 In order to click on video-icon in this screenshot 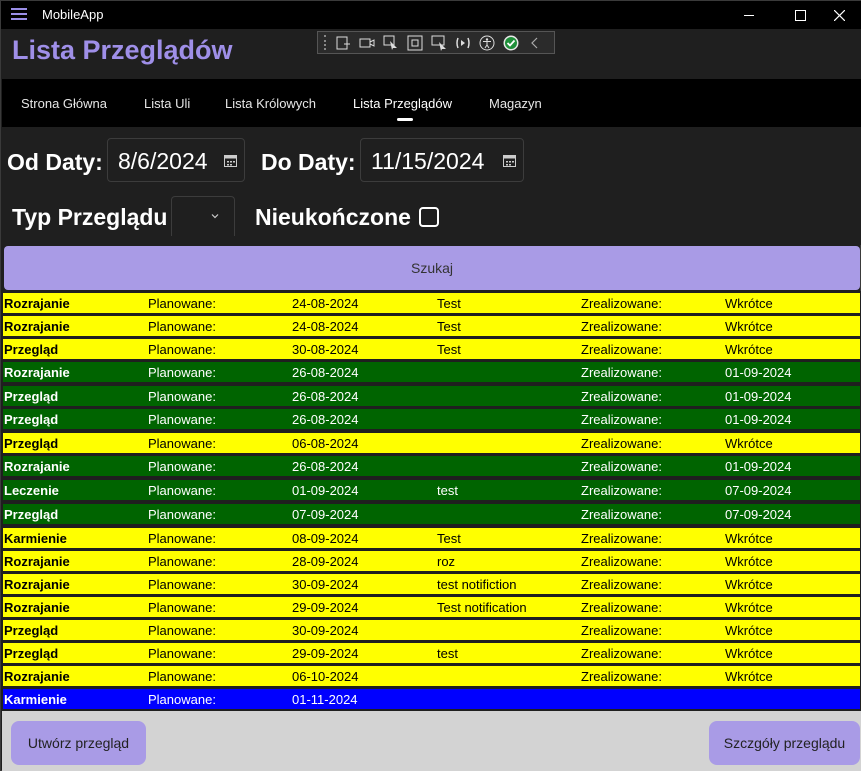, I will do `click(367, 43)`.